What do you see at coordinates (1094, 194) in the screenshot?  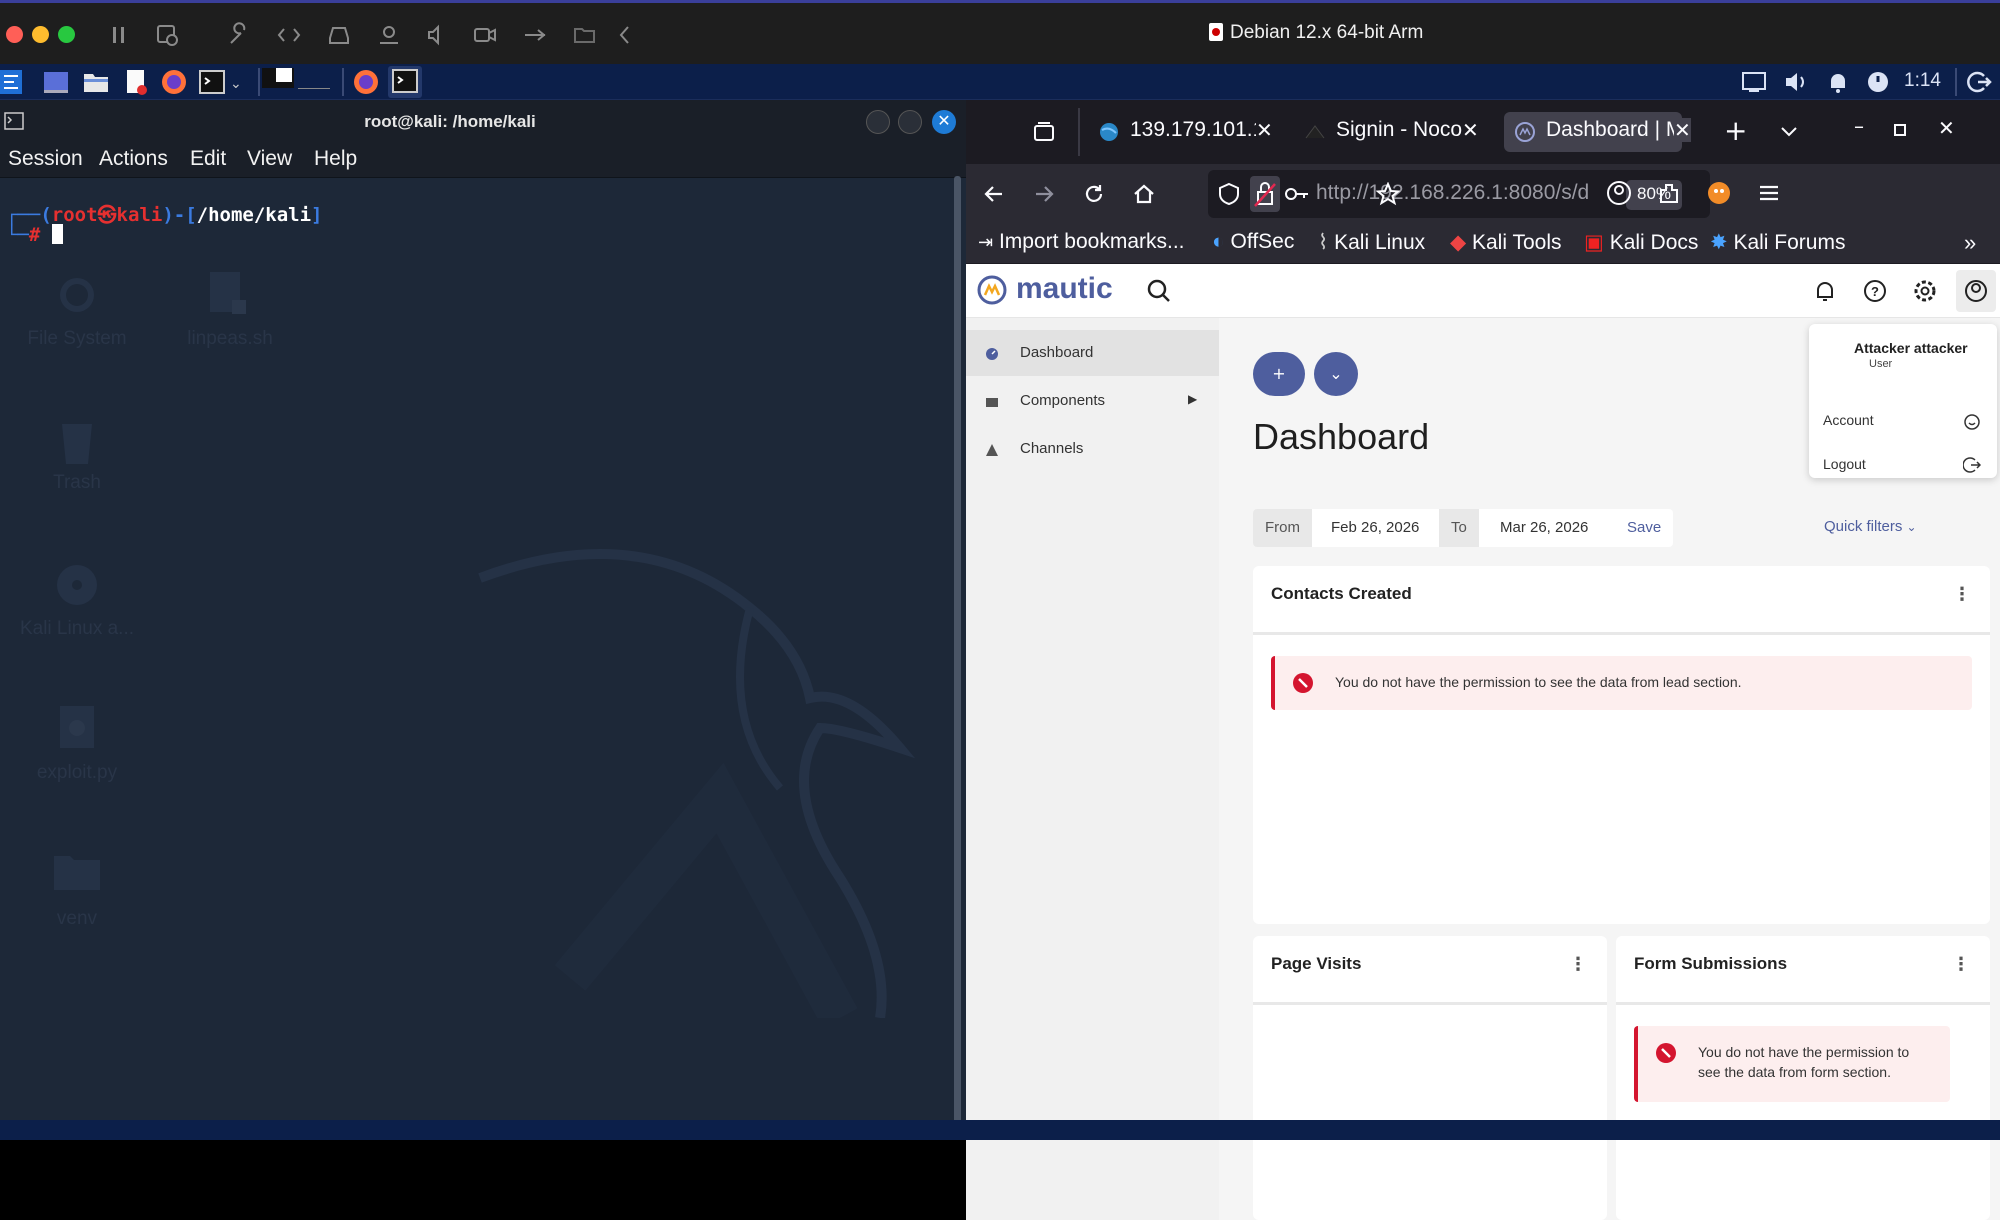 I see `reload-icon` at bounding box center [1094, 194].